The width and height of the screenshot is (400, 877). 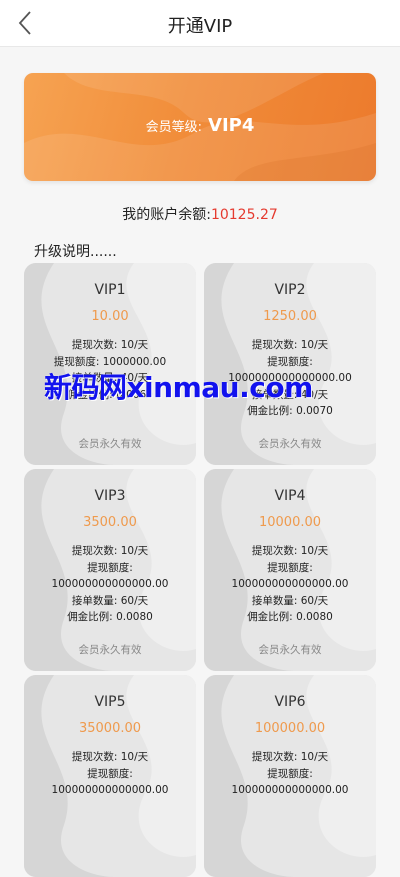 I want to click on vip-card-name: VIP2, so click(x=290, y=290).